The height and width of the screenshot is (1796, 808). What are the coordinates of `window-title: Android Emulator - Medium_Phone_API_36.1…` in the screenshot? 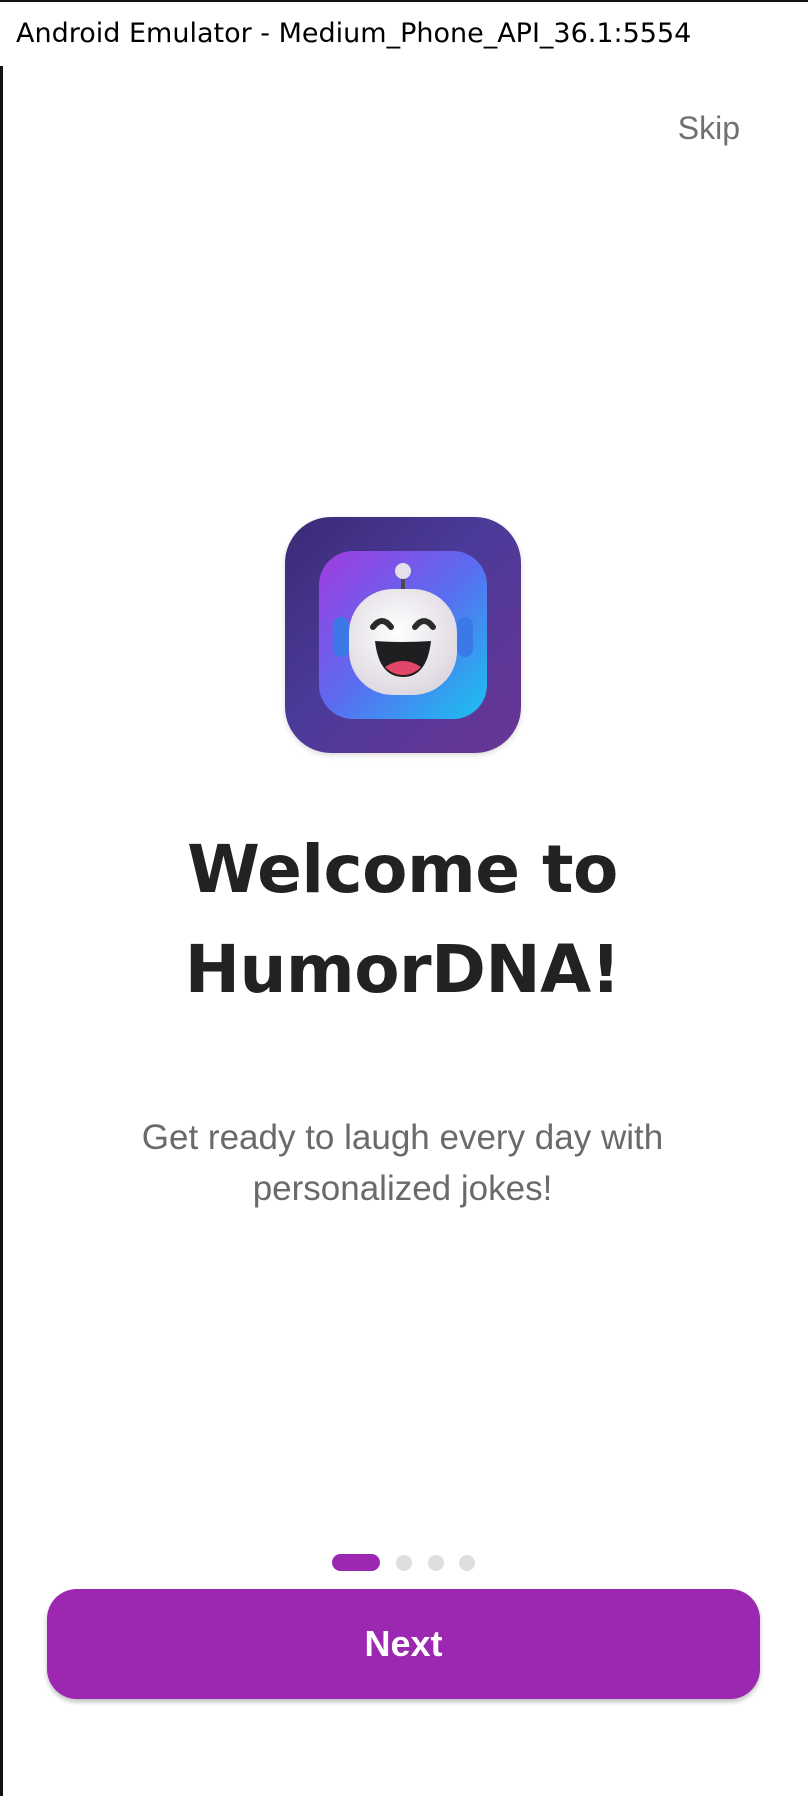 It's located at (354, 33).